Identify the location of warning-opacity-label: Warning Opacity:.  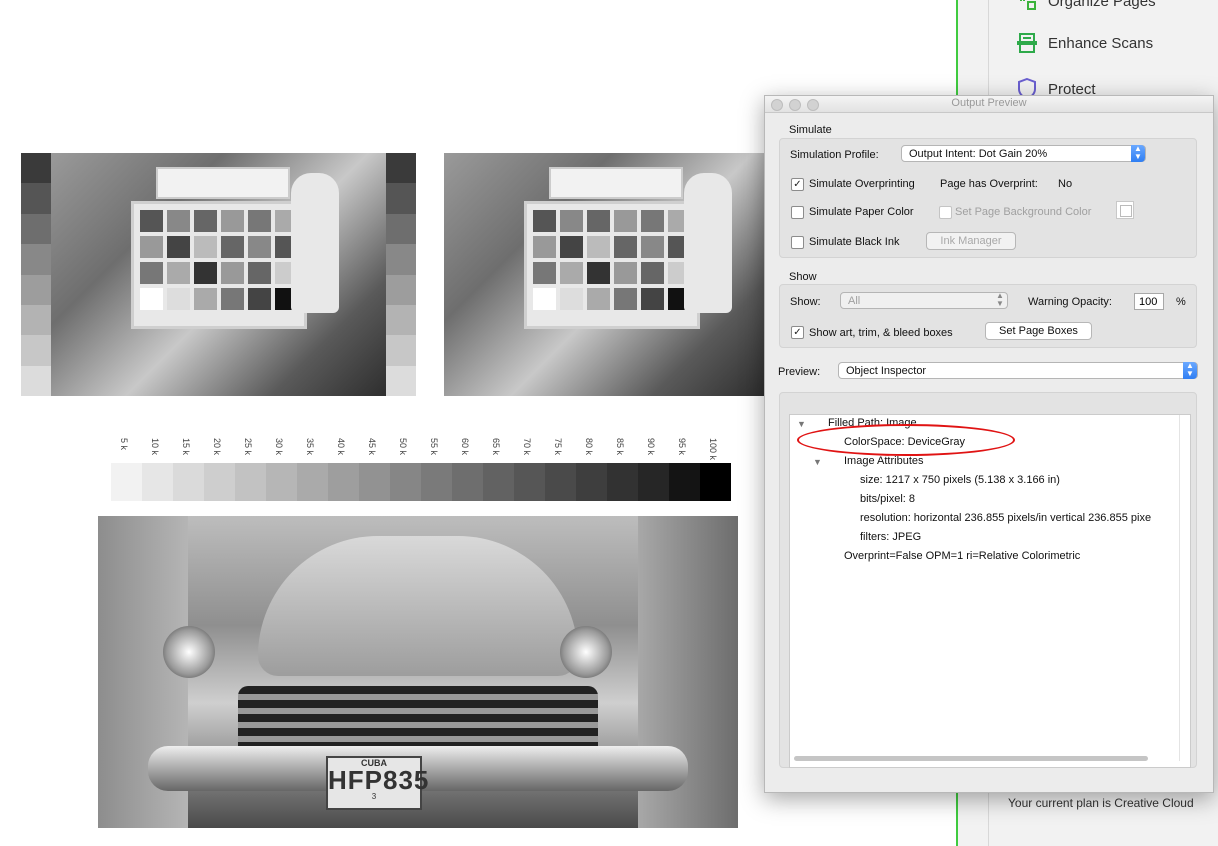
(1070, 302).